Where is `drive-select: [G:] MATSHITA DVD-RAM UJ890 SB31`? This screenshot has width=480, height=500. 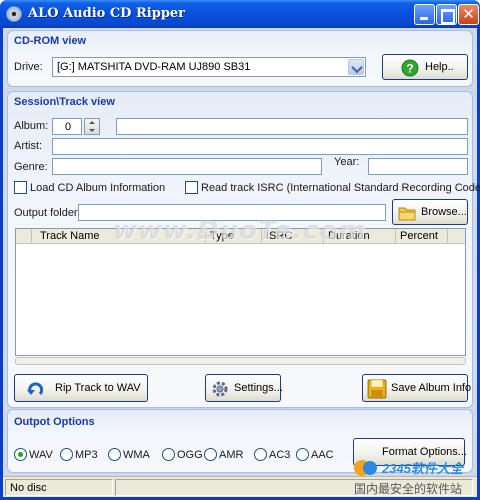
drive-select: [G:] MATSHITA DVD-RAM UJ890 SB31 is located at coordinates (209, 67).